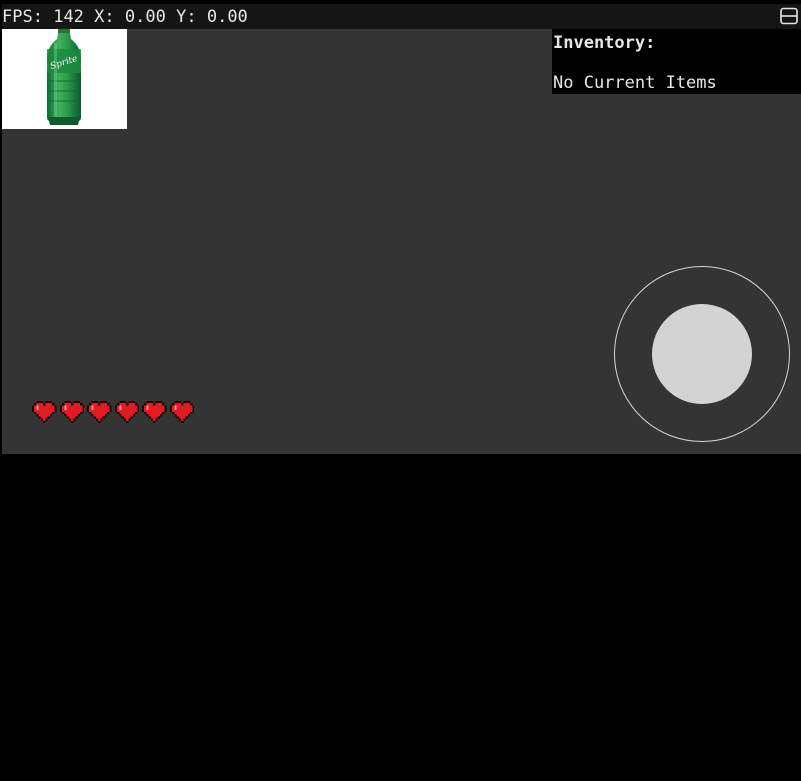 The image size is (801, 781). Describe the element at coordinates (64, 79) in the screenshot. I see `held-item-slot: Sprite` at that location.